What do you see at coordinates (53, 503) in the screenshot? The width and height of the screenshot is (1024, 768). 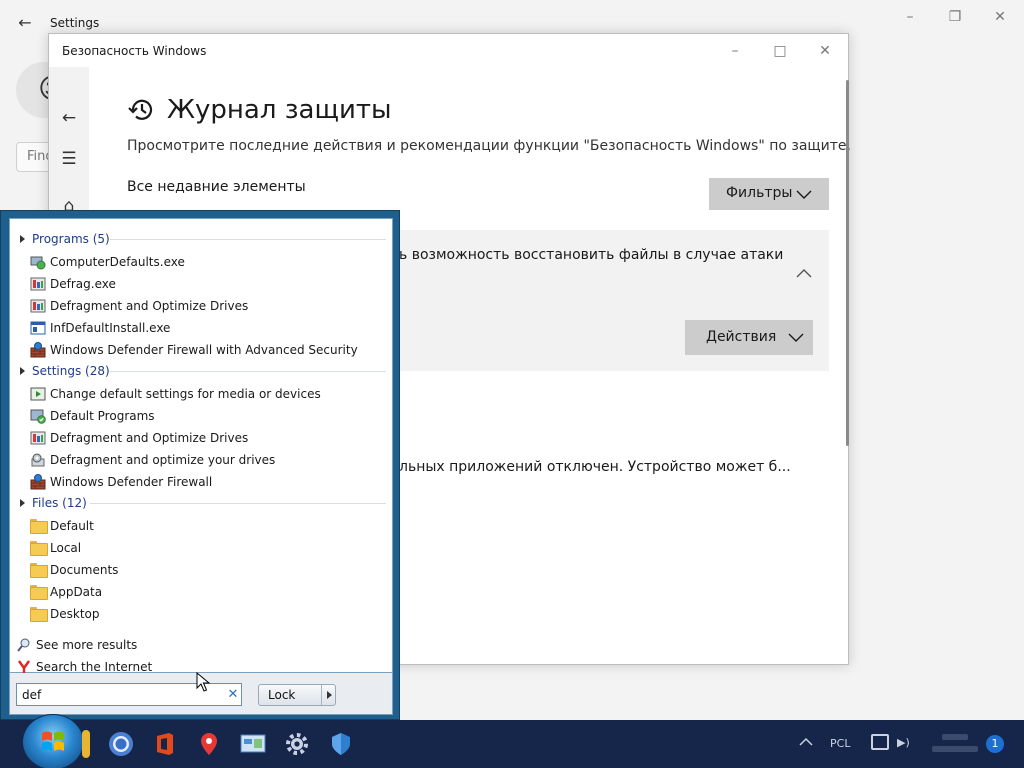 I see `group-header-files: Files (12)` at bounding box center [53, 503].